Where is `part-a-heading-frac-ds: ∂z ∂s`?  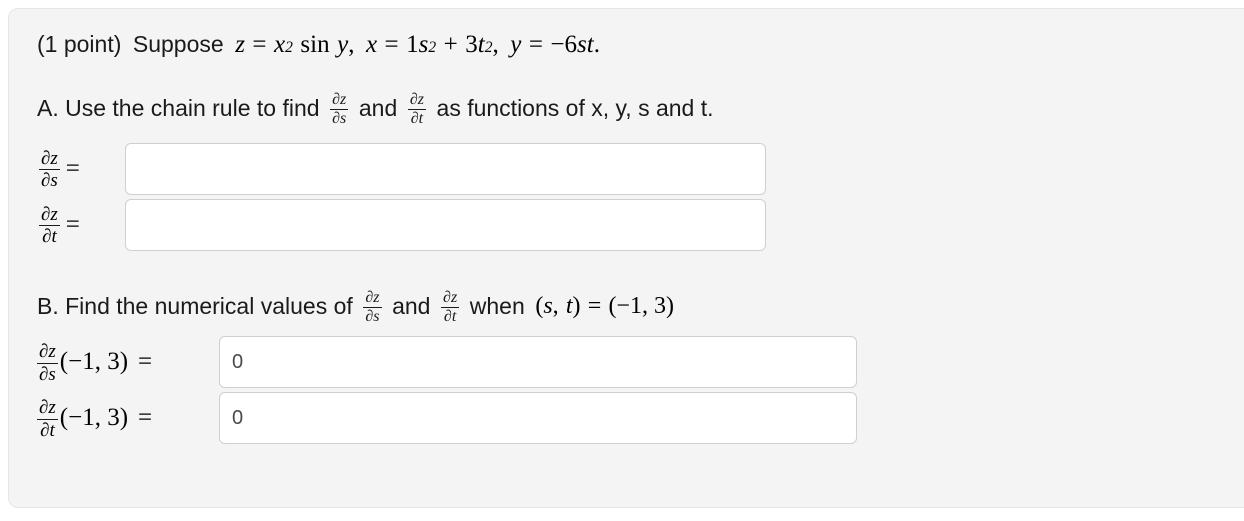
part-a-heading-frac-ds: ∂z ∂s is located at coordinates (339, 109).